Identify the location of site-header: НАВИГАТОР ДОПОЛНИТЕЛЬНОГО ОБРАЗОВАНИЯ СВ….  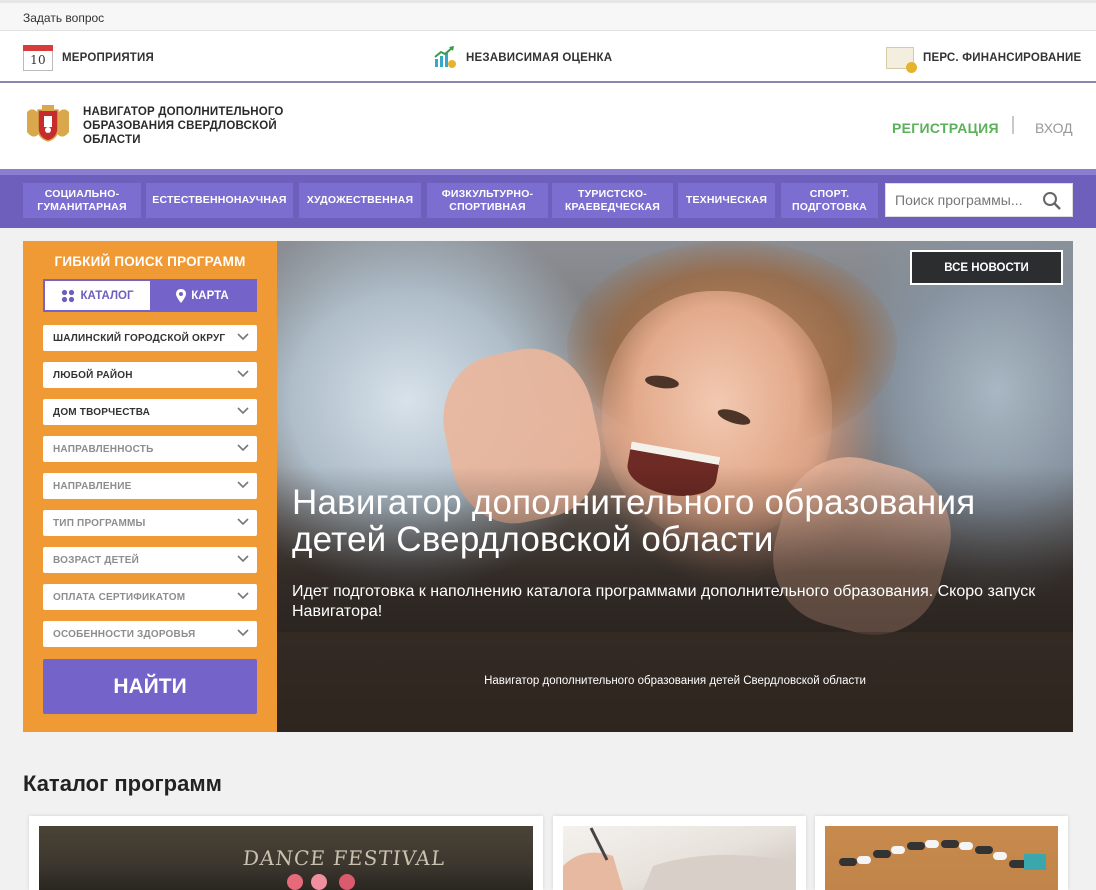
(548, 126).